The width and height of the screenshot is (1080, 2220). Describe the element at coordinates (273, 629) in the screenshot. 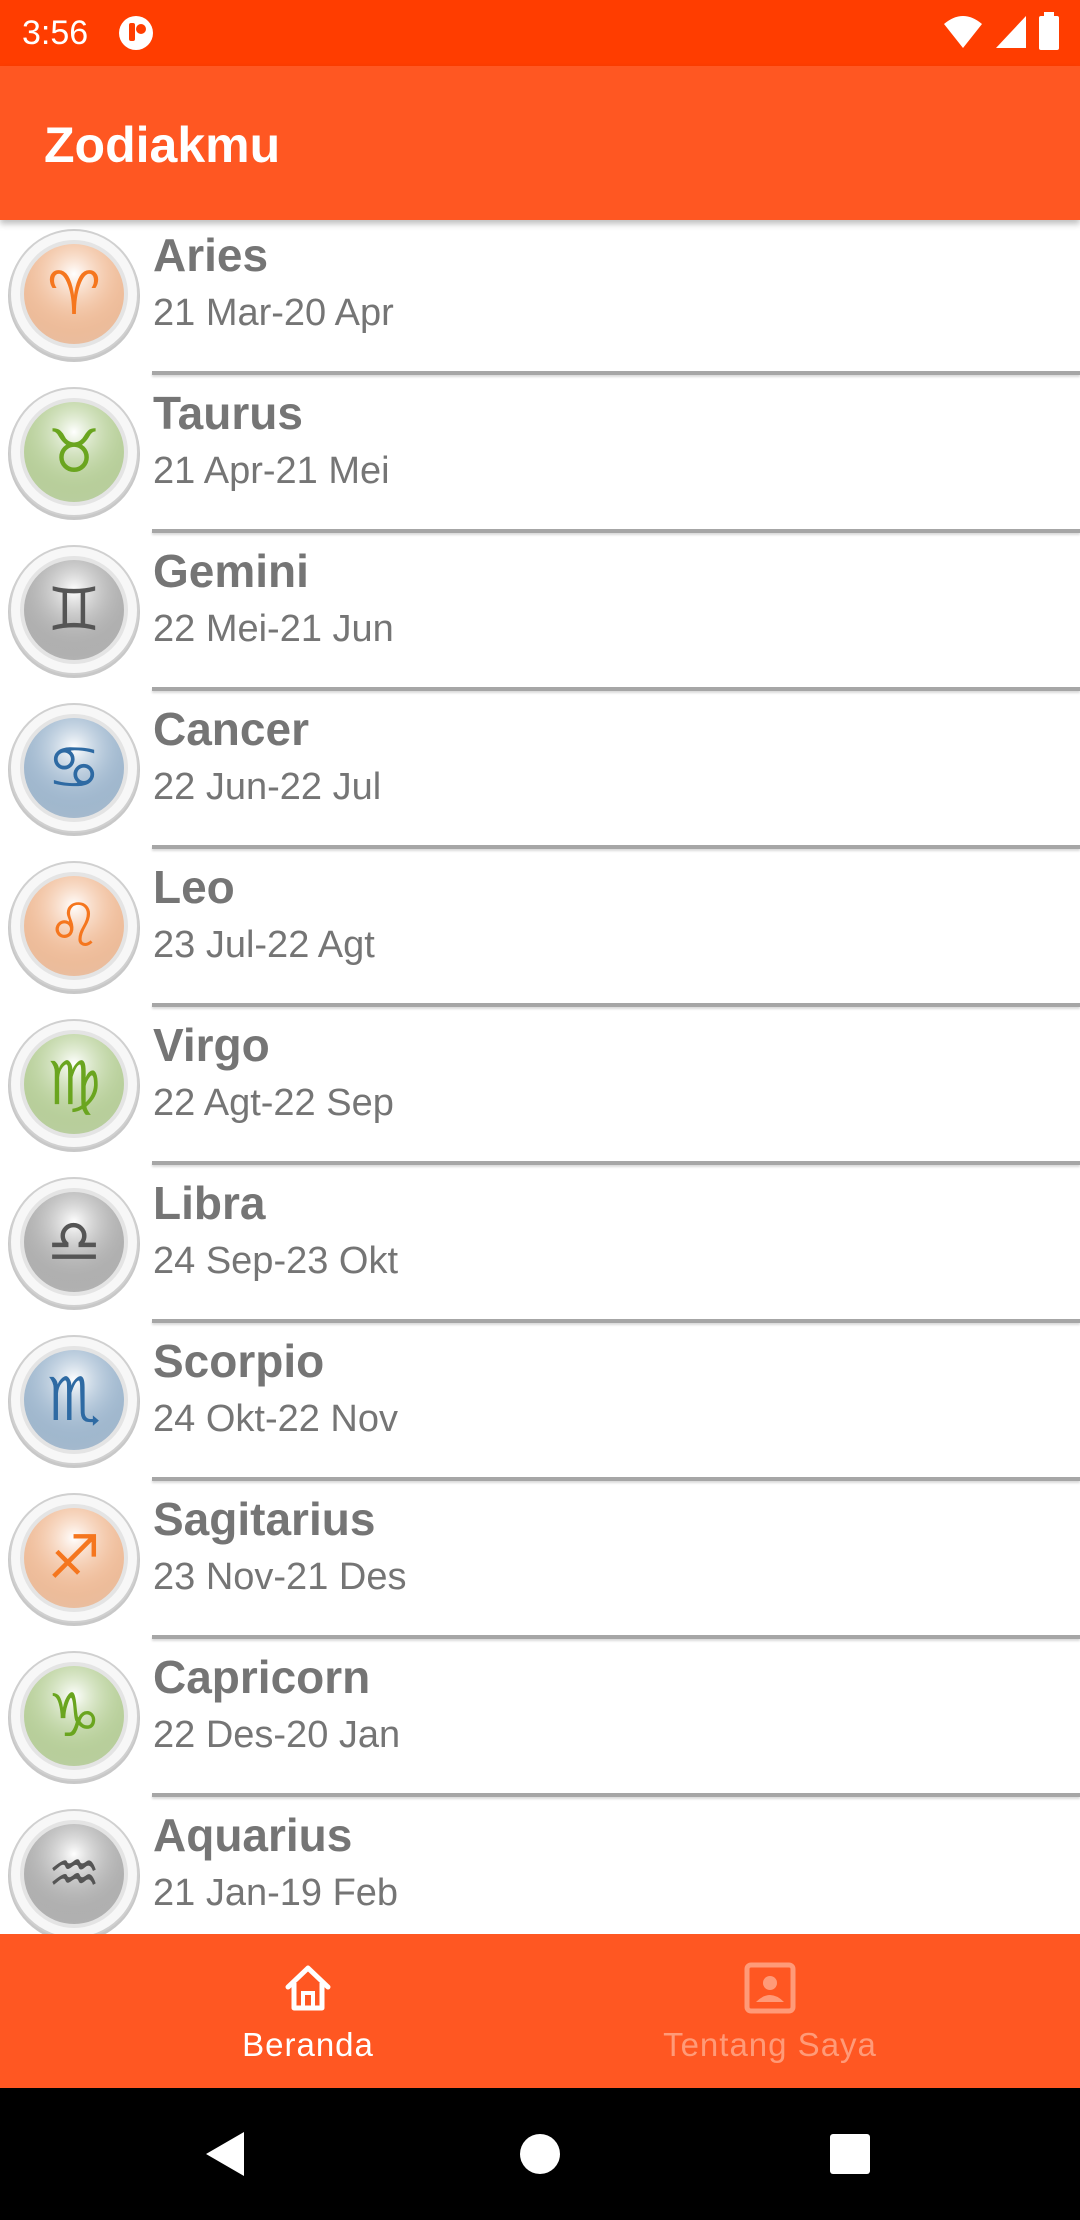

I see `zodiac-date-range: 22 Mei-21 Jun` at that location.